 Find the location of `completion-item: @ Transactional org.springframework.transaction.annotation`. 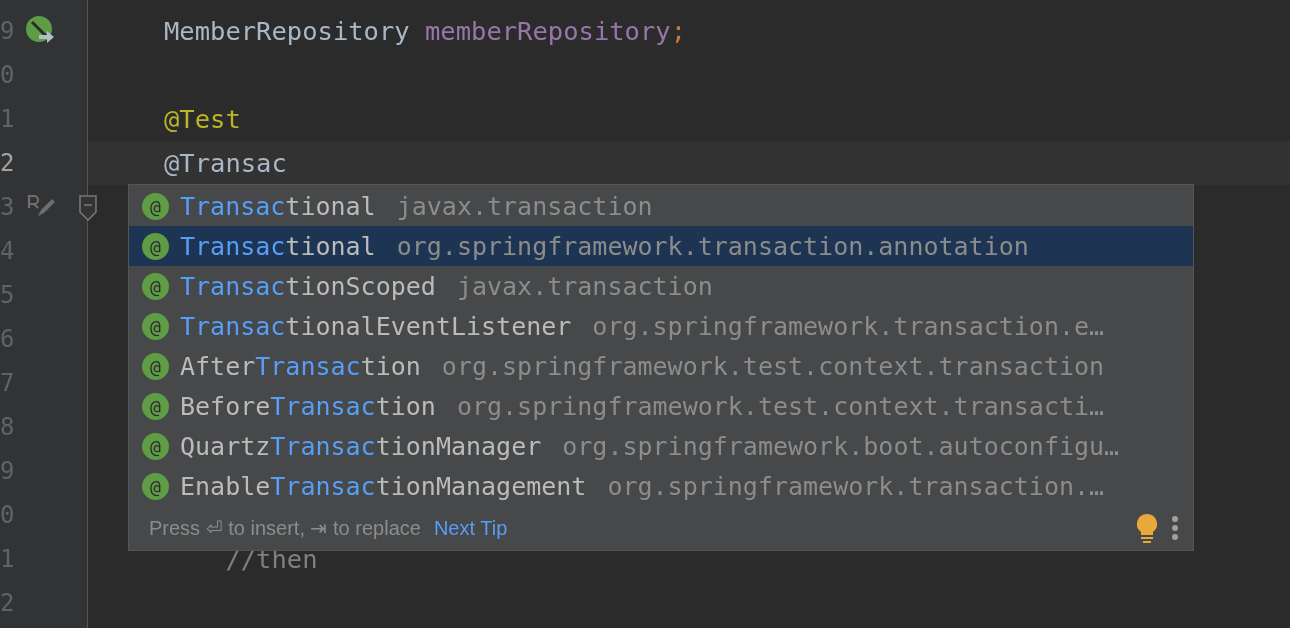

completion-item: @ Transactional org.springframework.transaction.annotation is located at coordinates (661, 246).